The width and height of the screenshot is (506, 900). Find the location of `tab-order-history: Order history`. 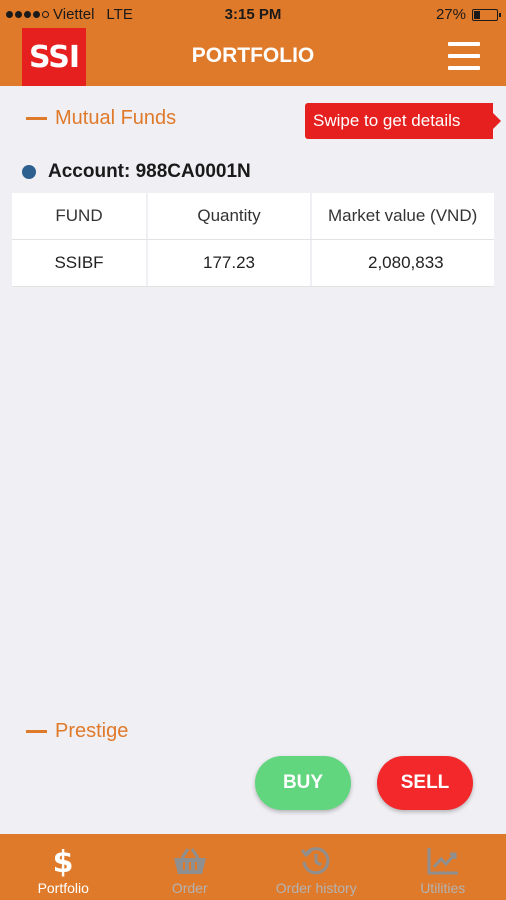

tab-order-history: Order history is located at coordinates (316, 867).